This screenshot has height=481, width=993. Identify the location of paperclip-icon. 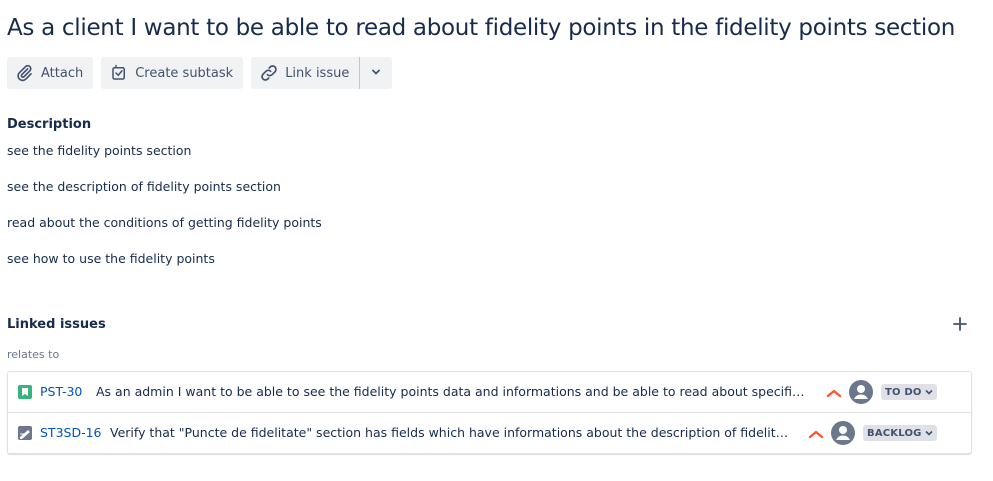
(25, 73).